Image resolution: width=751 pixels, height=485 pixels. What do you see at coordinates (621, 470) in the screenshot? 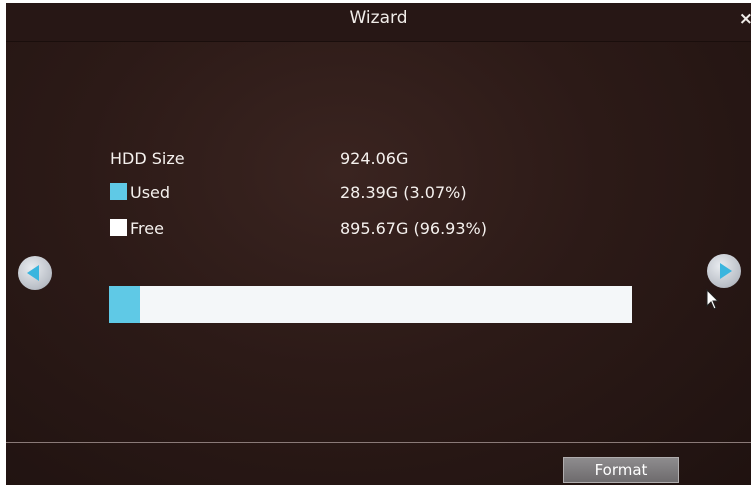
I see `format-button: Format` at bounding box center [621, 470].